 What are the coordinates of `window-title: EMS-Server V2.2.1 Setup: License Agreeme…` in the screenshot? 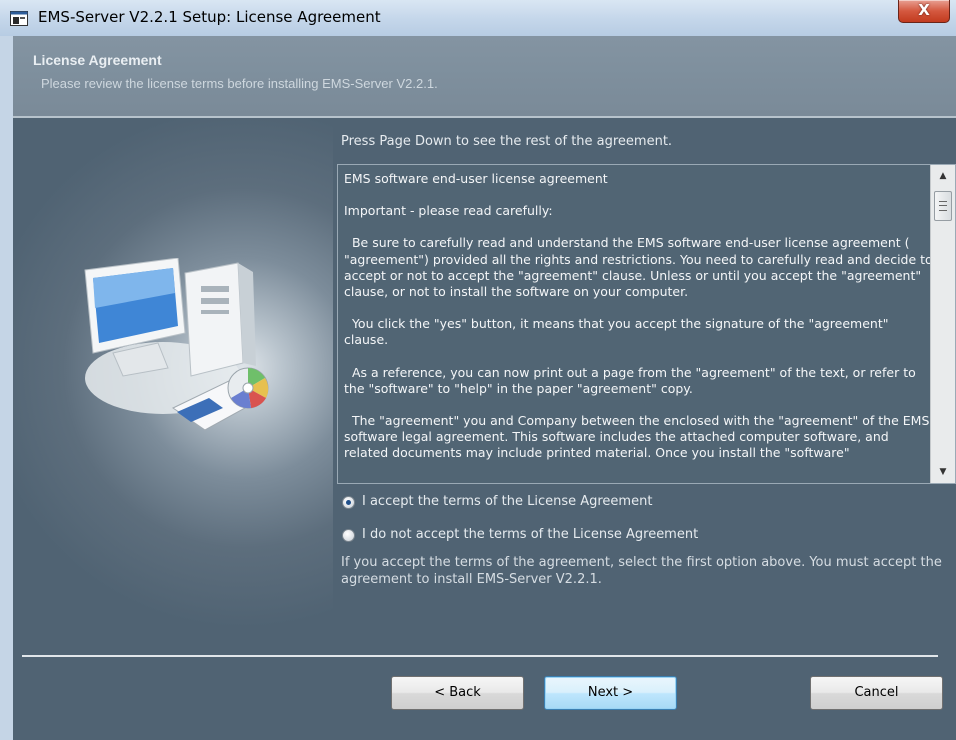 It's located at (209, 17).